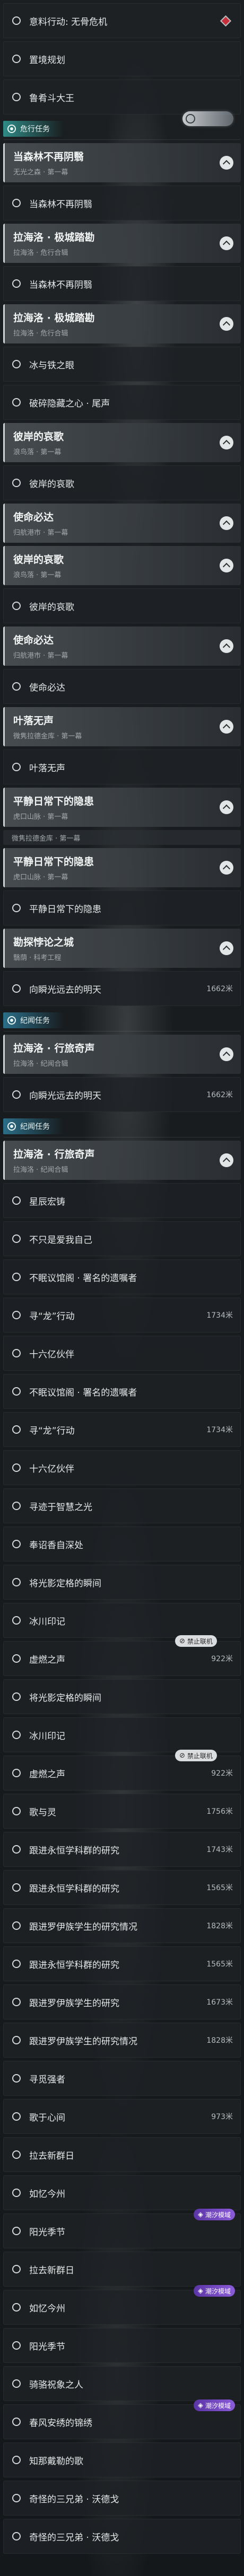  I want to click on quest-item: 鲁肴斗大王, so click(122, 97).